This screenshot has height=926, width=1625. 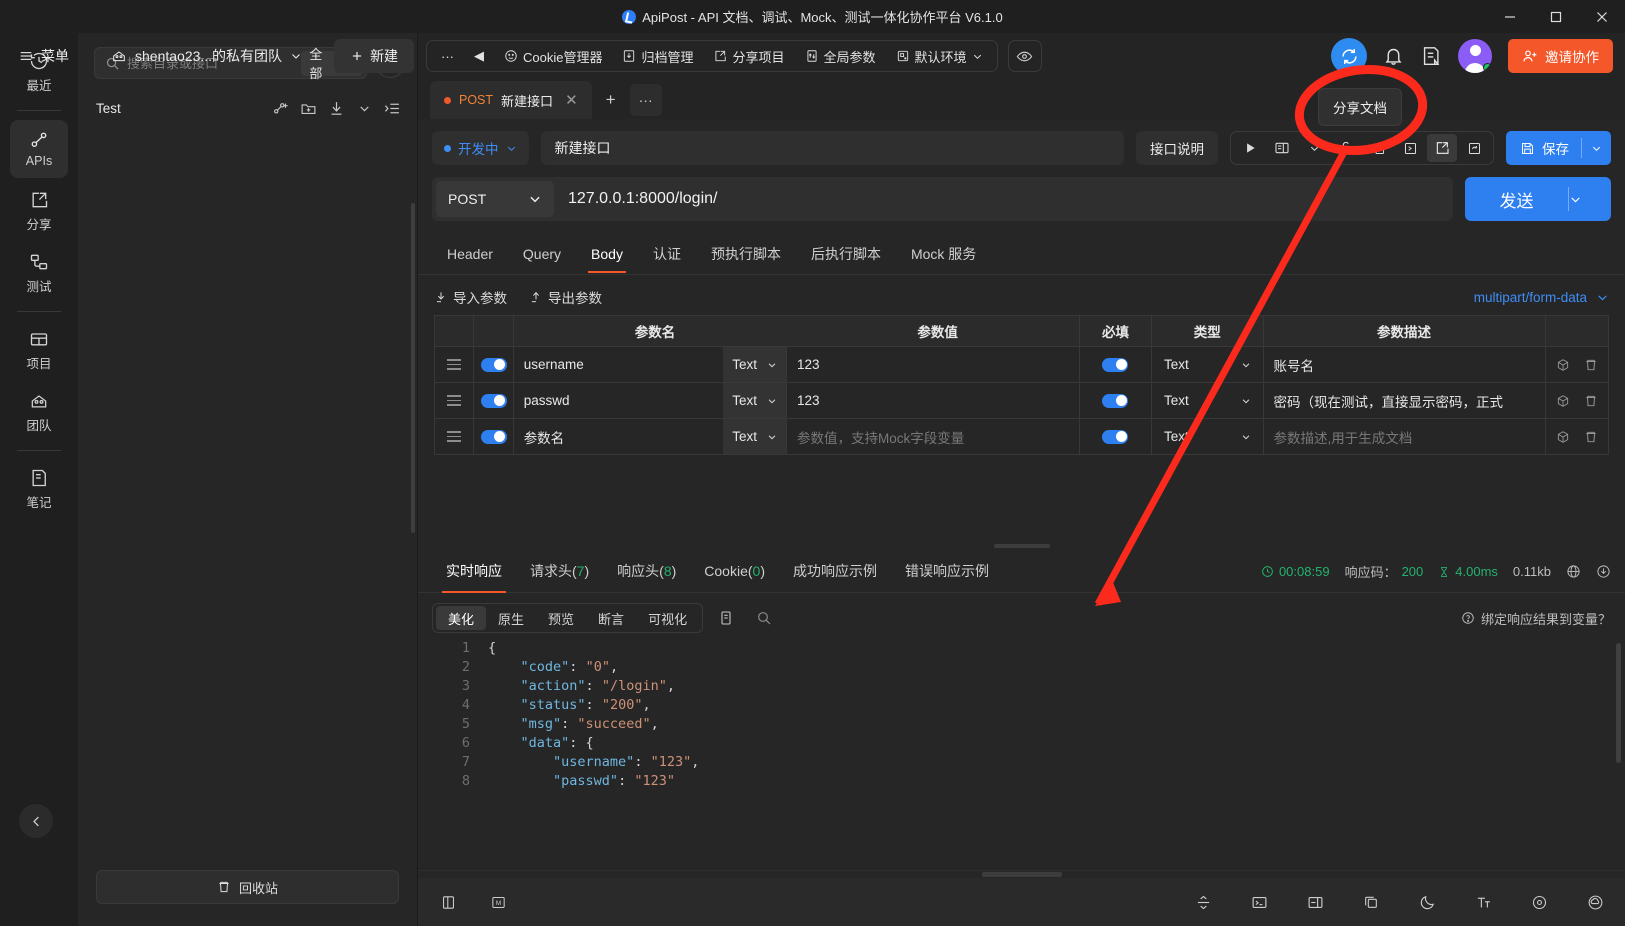 What do you see at coordinates (39, 273) in the screenshot?
I see `rail-item-test: 测试` at bounding box center [39, 273].